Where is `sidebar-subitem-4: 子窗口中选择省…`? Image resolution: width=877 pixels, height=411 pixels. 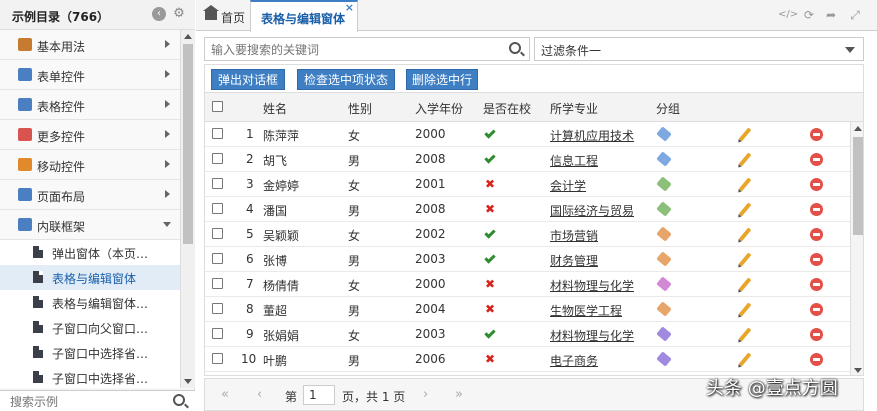 sidebar-subitem-4: 子窗口中选择省… is located at coordinates (90, 352).